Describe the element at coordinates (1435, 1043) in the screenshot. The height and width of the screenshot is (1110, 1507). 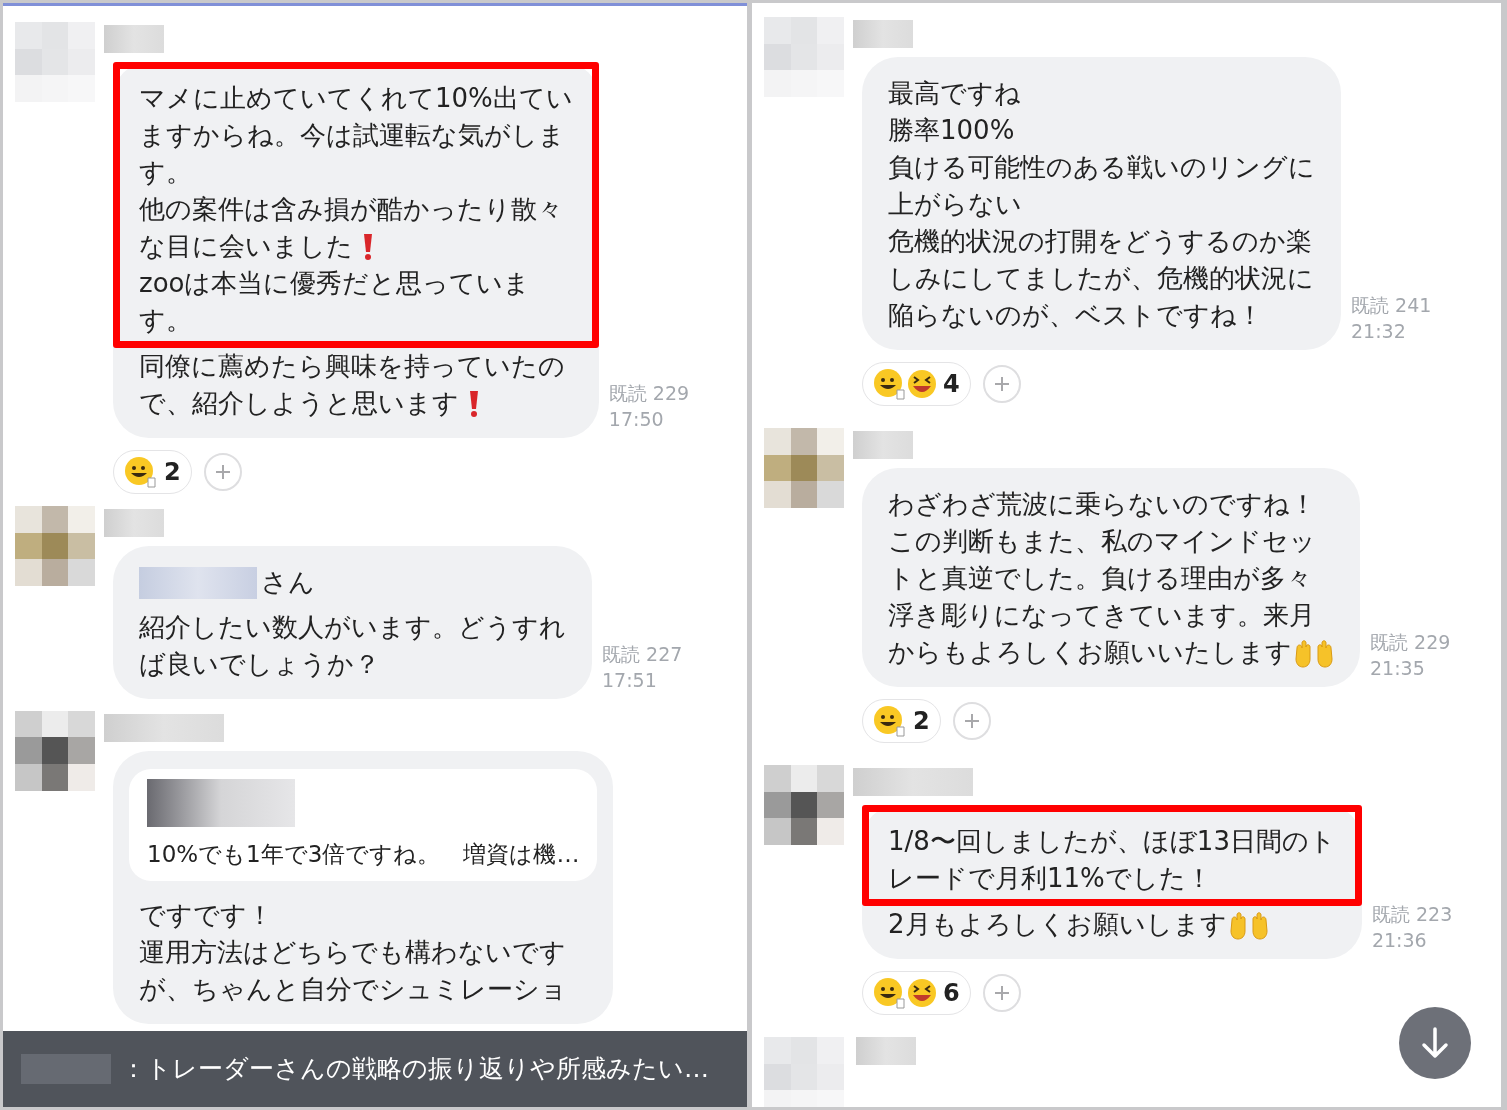
I see `arrow-down-icon` at that location.